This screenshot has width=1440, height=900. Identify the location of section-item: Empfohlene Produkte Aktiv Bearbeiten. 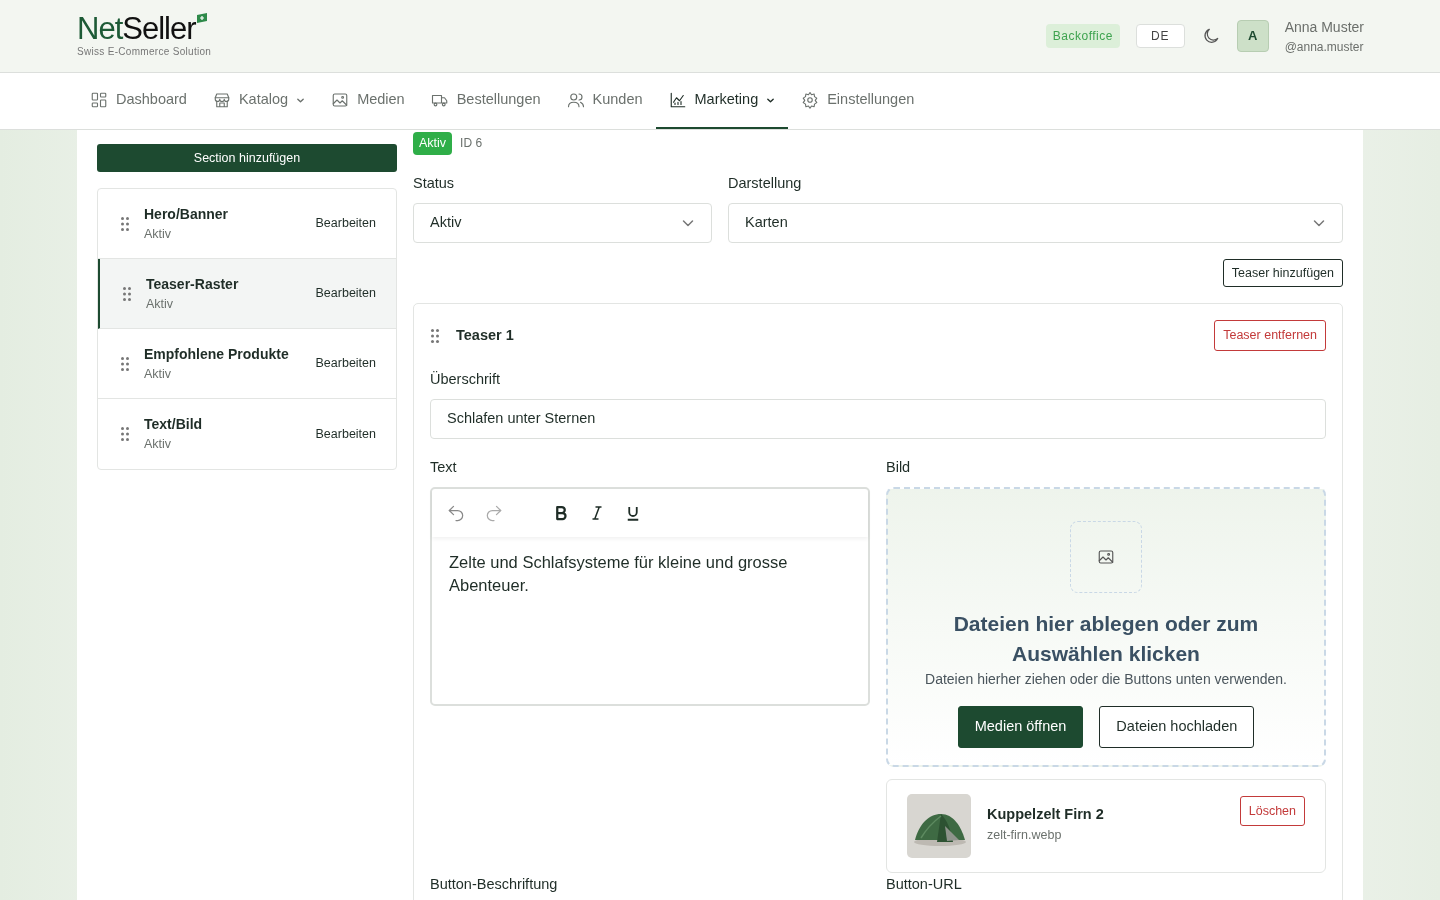
(247, 364).